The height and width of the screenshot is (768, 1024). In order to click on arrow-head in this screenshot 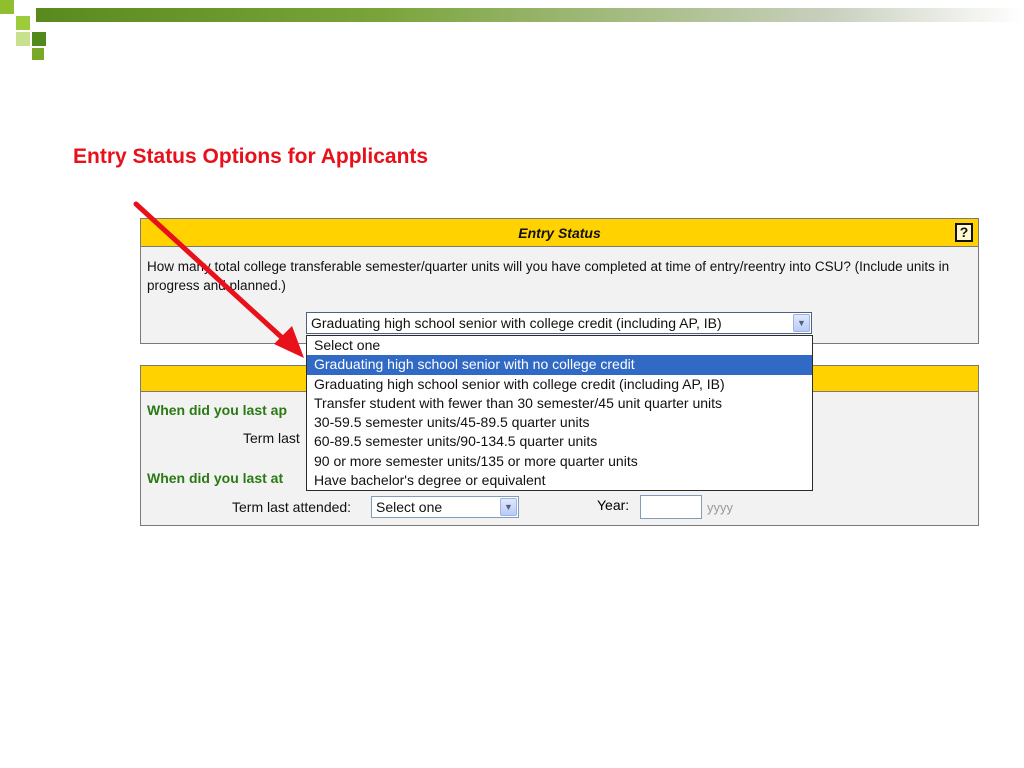, I will do `click(289, 342)`.